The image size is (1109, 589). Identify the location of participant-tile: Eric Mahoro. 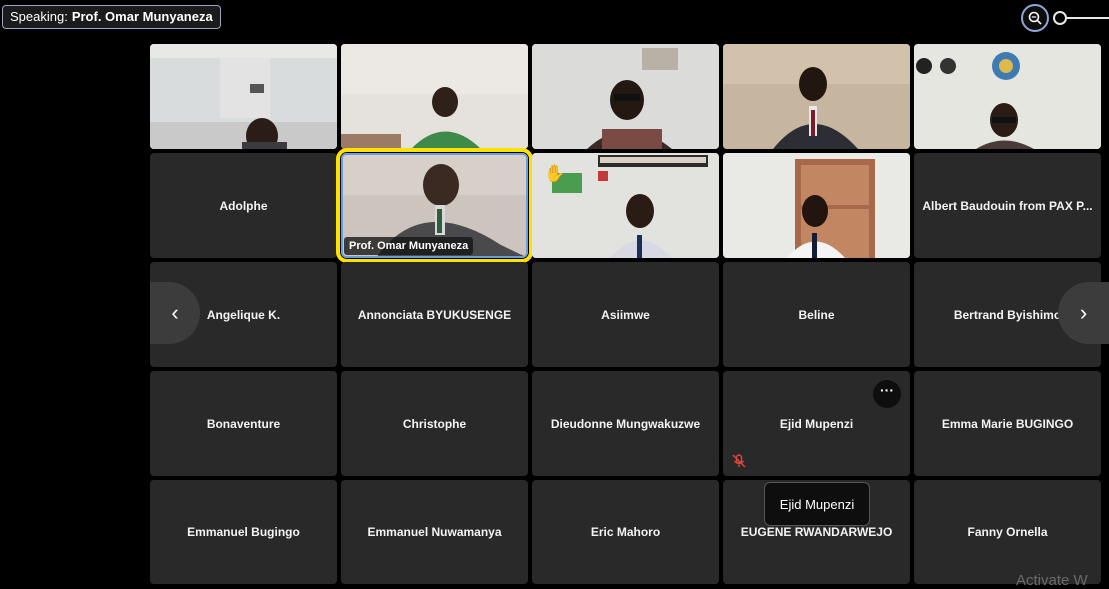
(625, 532).